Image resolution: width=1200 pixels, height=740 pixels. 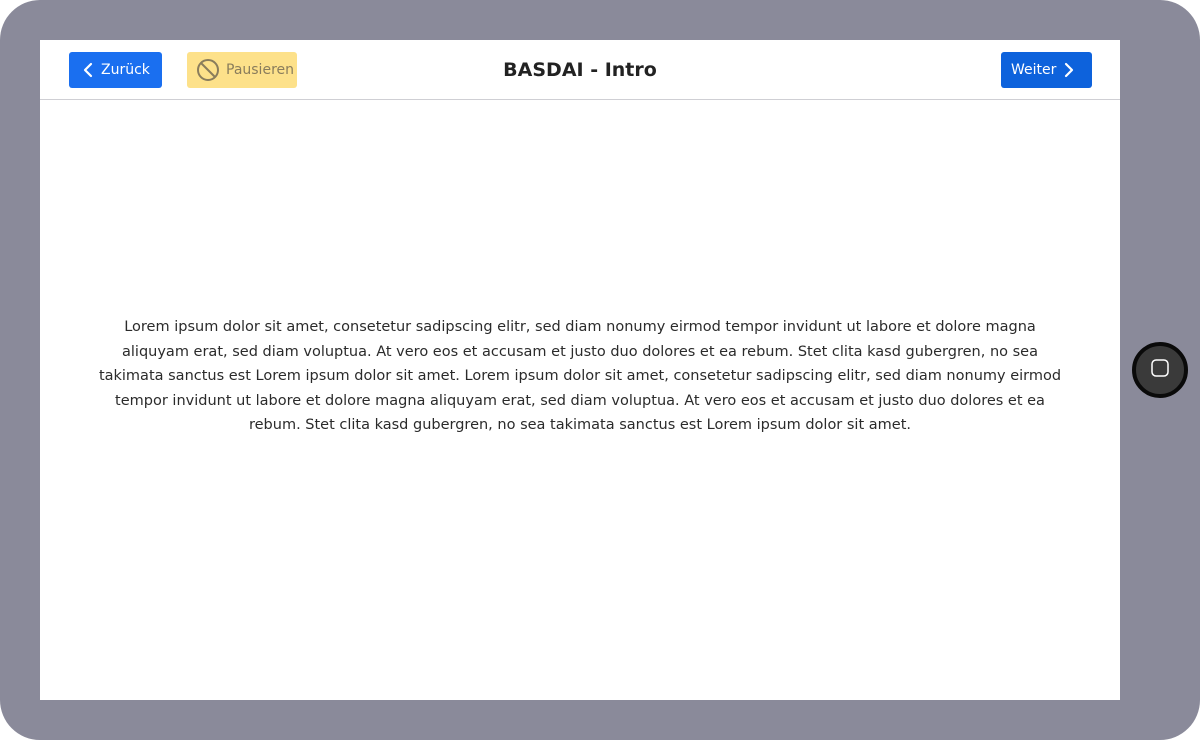 What do you see at coordinates (88, 70) in the screenshot?
I see `chevron-left-icon` at bounding box center [88, 70].